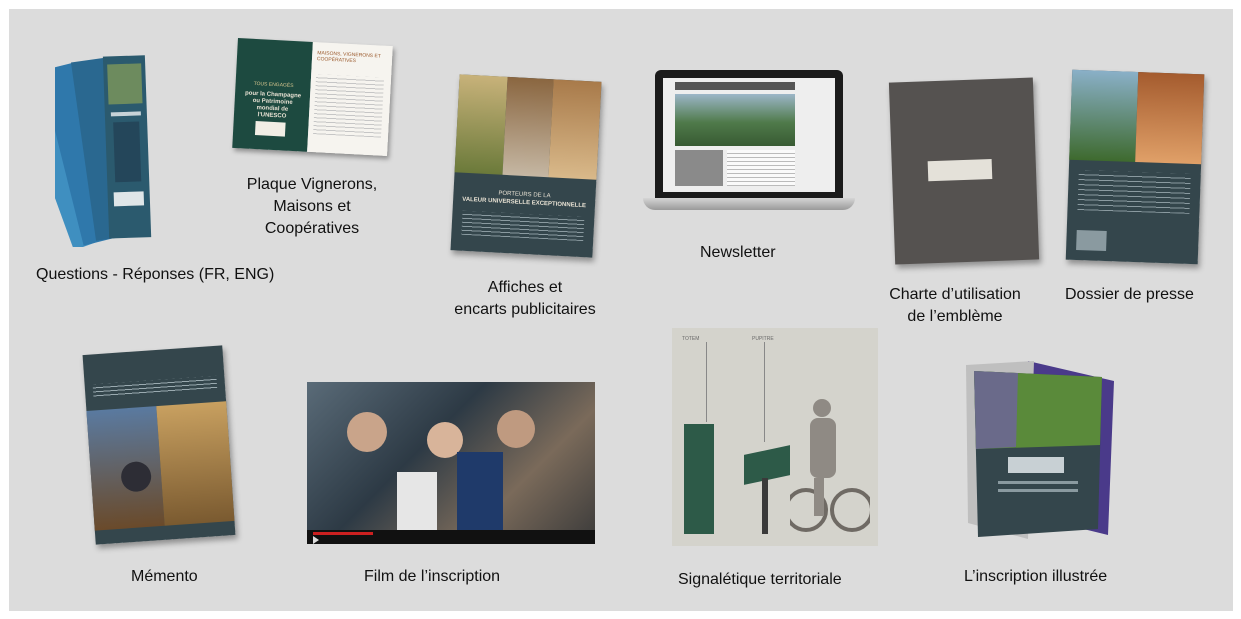 The height and width of the screenshot is (619, 1241). Describe the element at coordinates (1129, 294) in the screenshot. I see `caption-dossier-presse: Dossier de presse` at that location.